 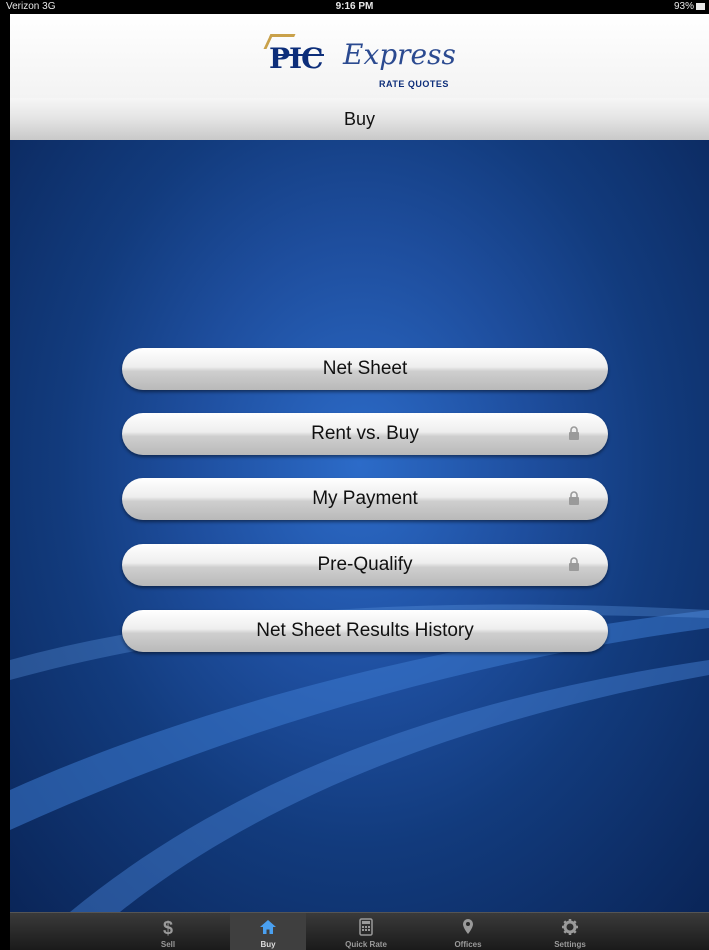 I want to click on tab-quick-rate: Quick Rate, so click(x=366, y=931).